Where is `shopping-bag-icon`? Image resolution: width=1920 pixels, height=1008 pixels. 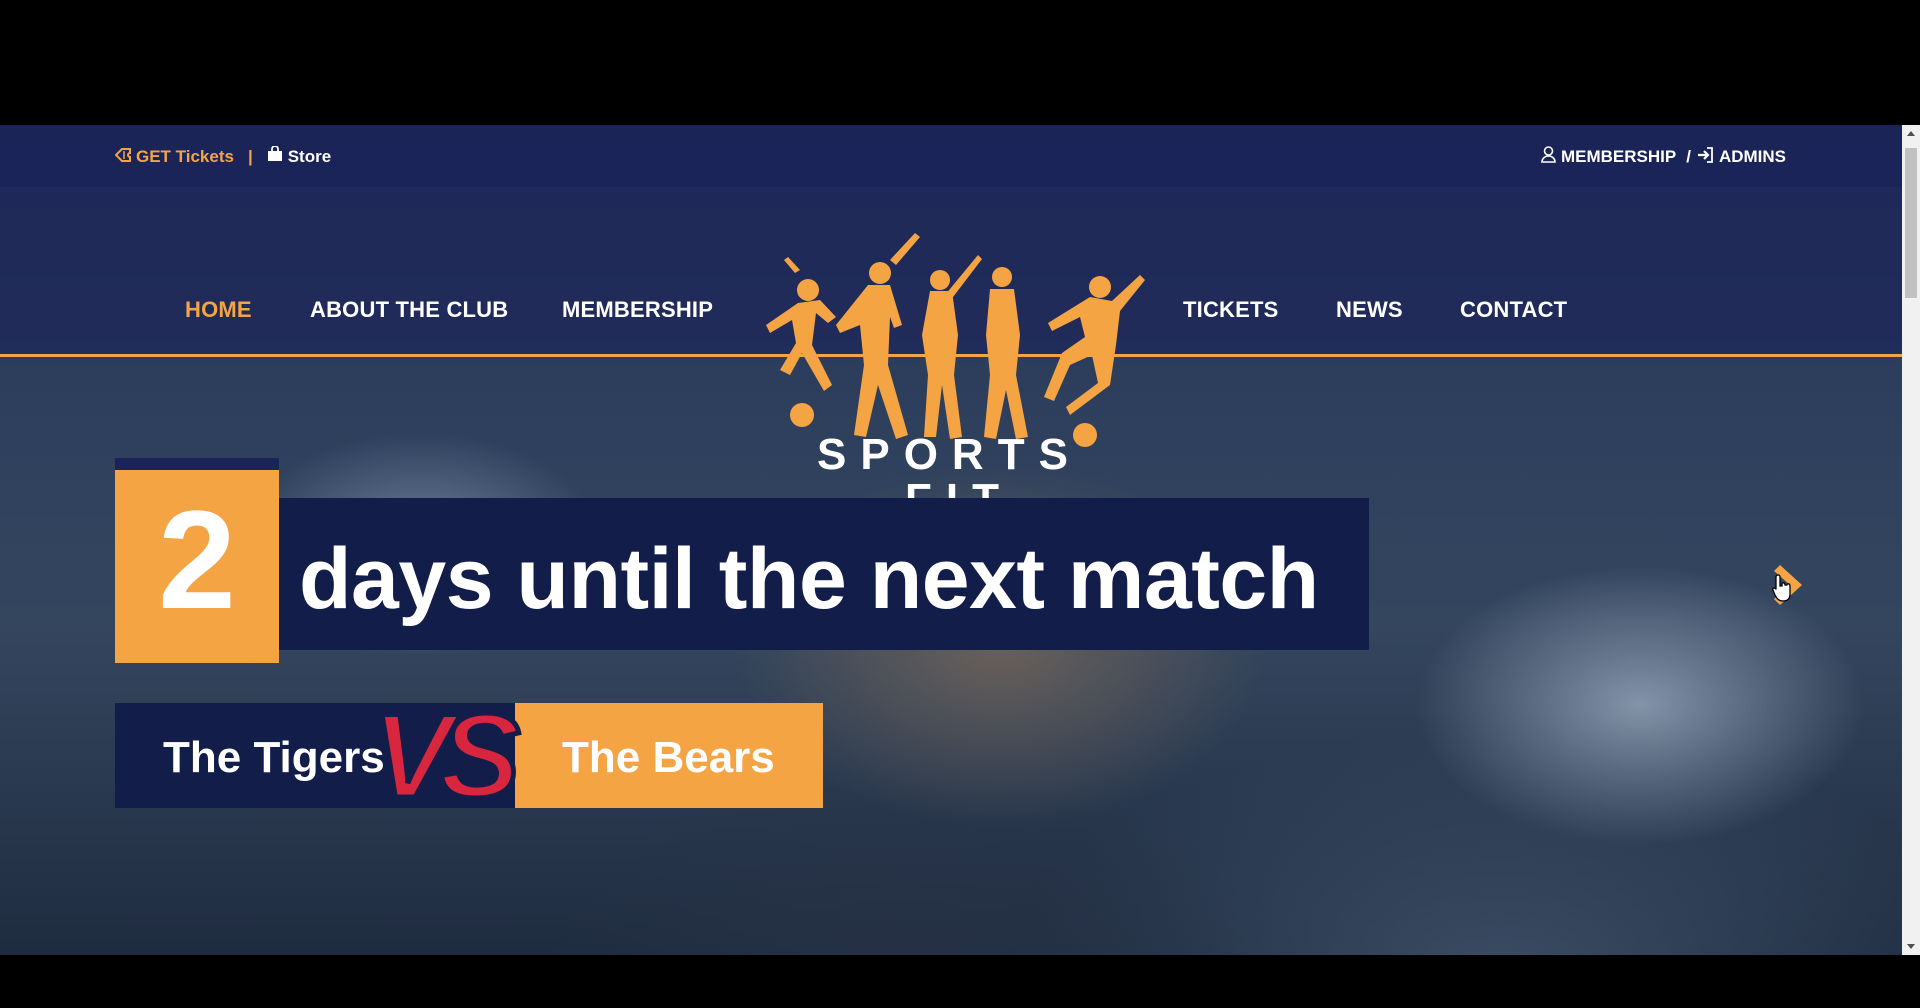 shopping-bag-icon is located at coordinates (275, 156).